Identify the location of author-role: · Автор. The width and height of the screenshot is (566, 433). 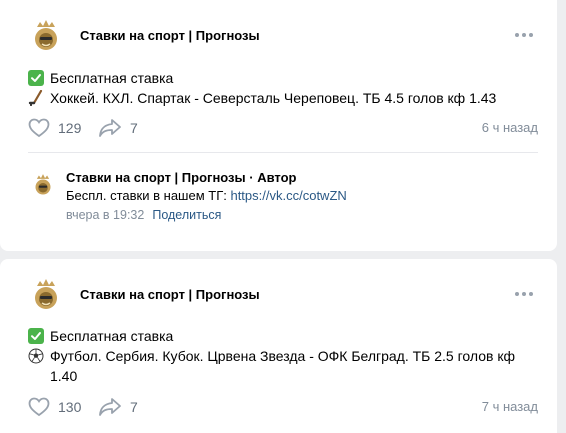
(271, 177).